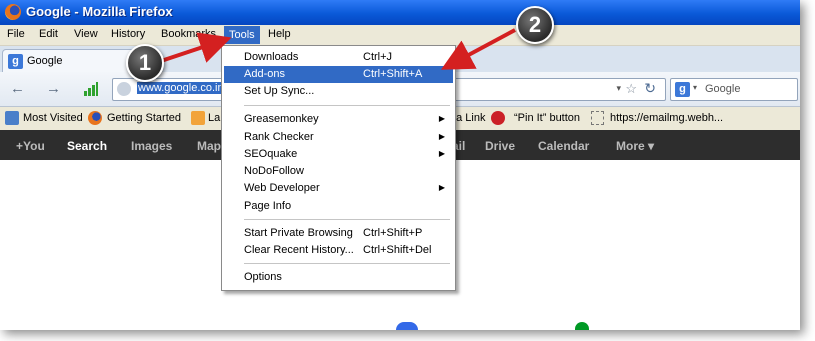  I want to click on menu-view: View, so click(86, 34).